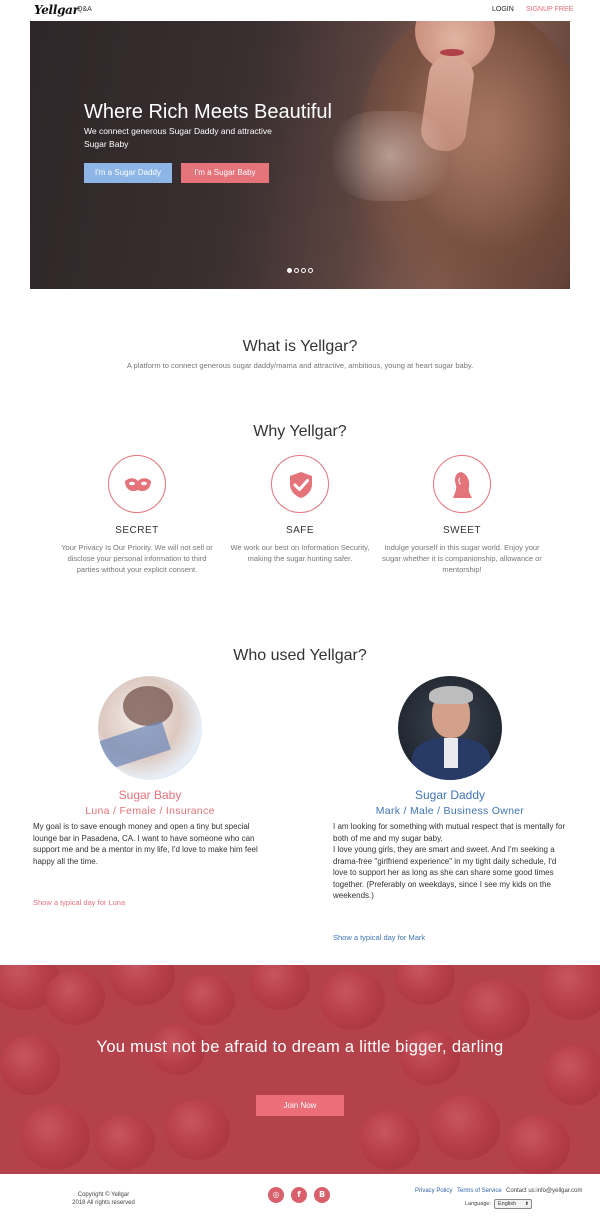 Image resolution: width=600 pixels, height=1219 pixels. Describe the element at coordinates (300, 431) in the screenshot. I see `why-title: Why Yellgar?` at that location.